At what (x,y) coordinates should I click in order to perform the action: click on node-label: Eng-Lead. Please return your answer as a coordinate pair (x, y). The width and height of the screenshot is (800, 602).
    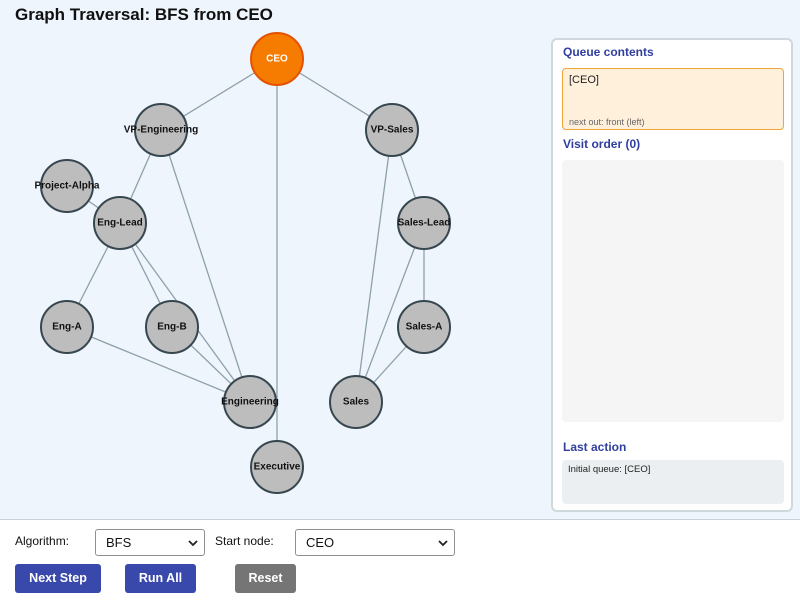
    Looking at the image, I should click on (120, 223).